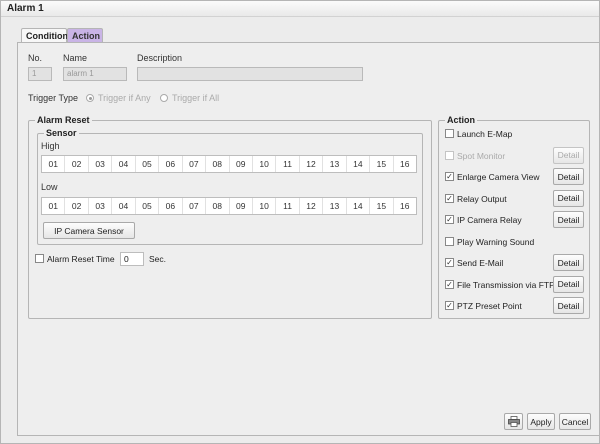 The width and height of the screenshot is (600, 444). I want to click on action-label-3: Enlarge Camera View, so click(498, 177).